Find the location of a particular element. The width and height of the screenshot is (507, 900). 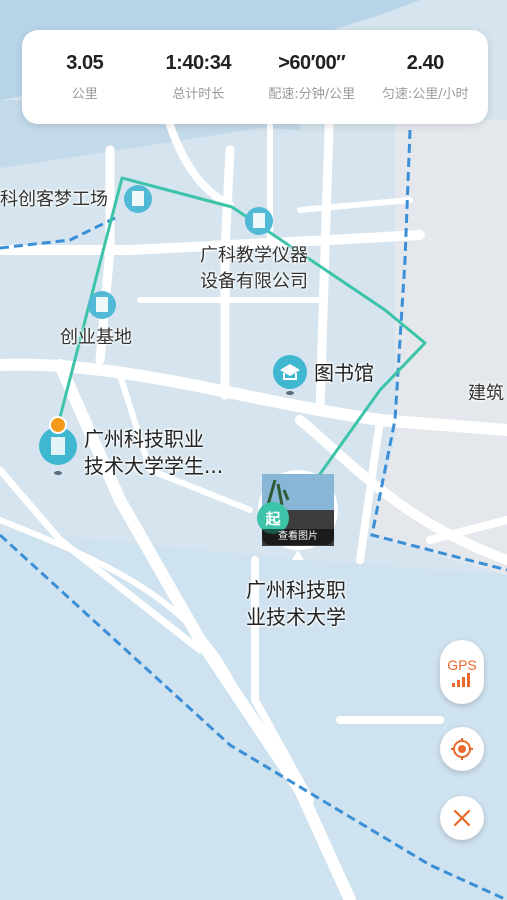

pace-stat: >60′00″ 配速:分钟/公里 is located at coordinates (312, 77).